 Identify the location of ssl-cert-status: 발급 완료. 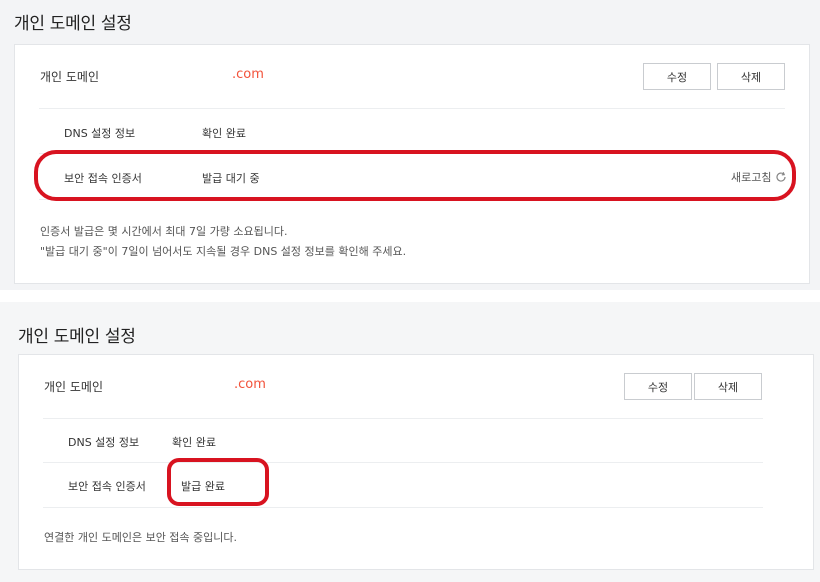
(203, 486).